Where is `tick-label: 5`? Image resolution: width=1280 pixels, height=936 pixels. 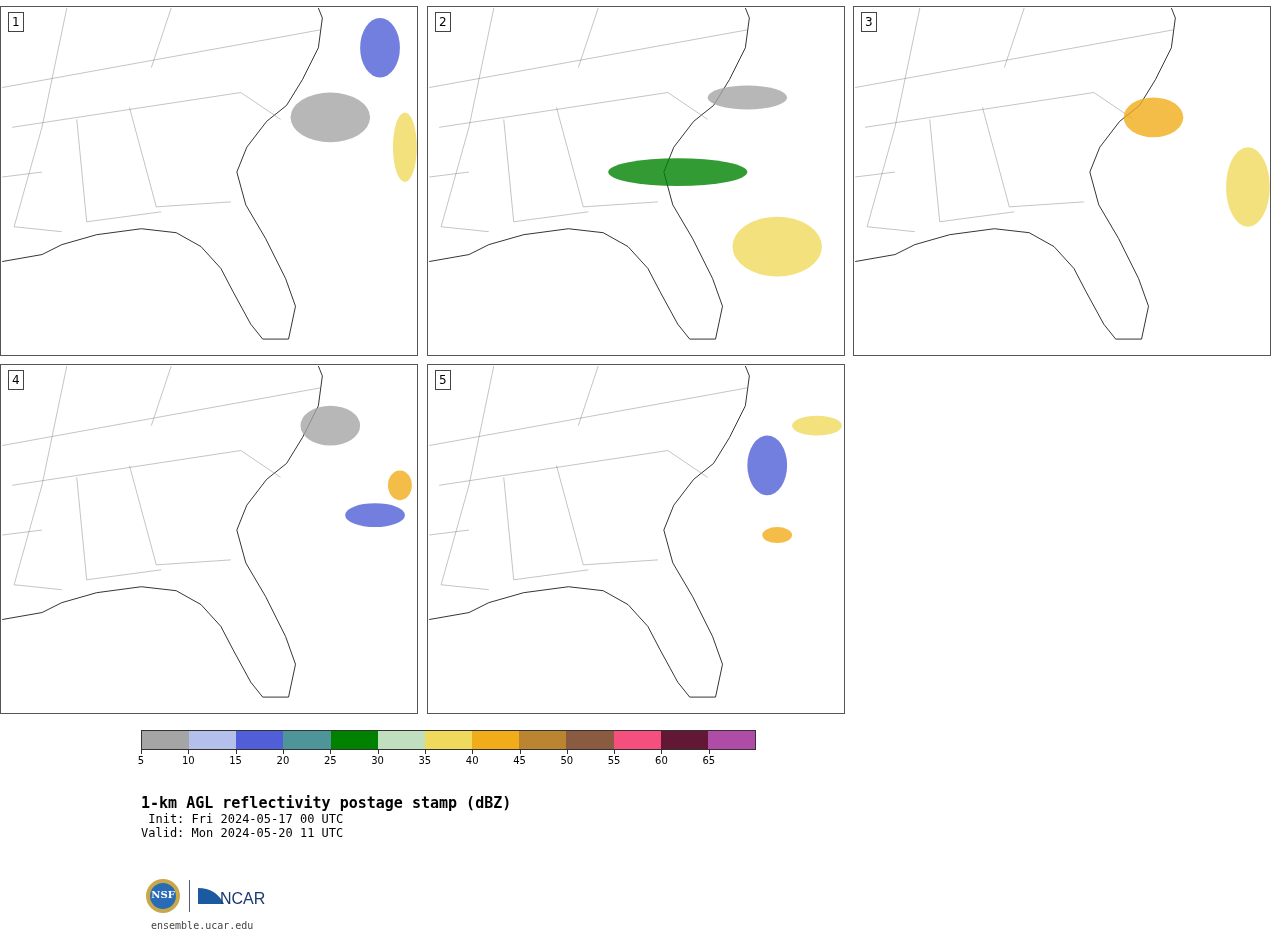 tick-label: 5 is located at coordinates (141, 760).